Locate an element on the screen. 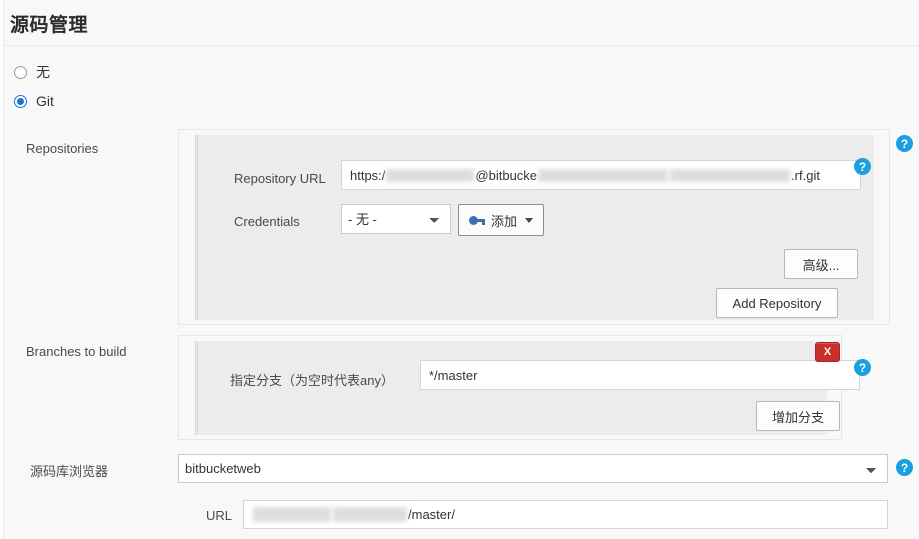 This screenshot has width=919, height=539. branch-entry-panel: 指定分支（为空时代表any） */master 增加分支 is located at coordinates (527, 388).